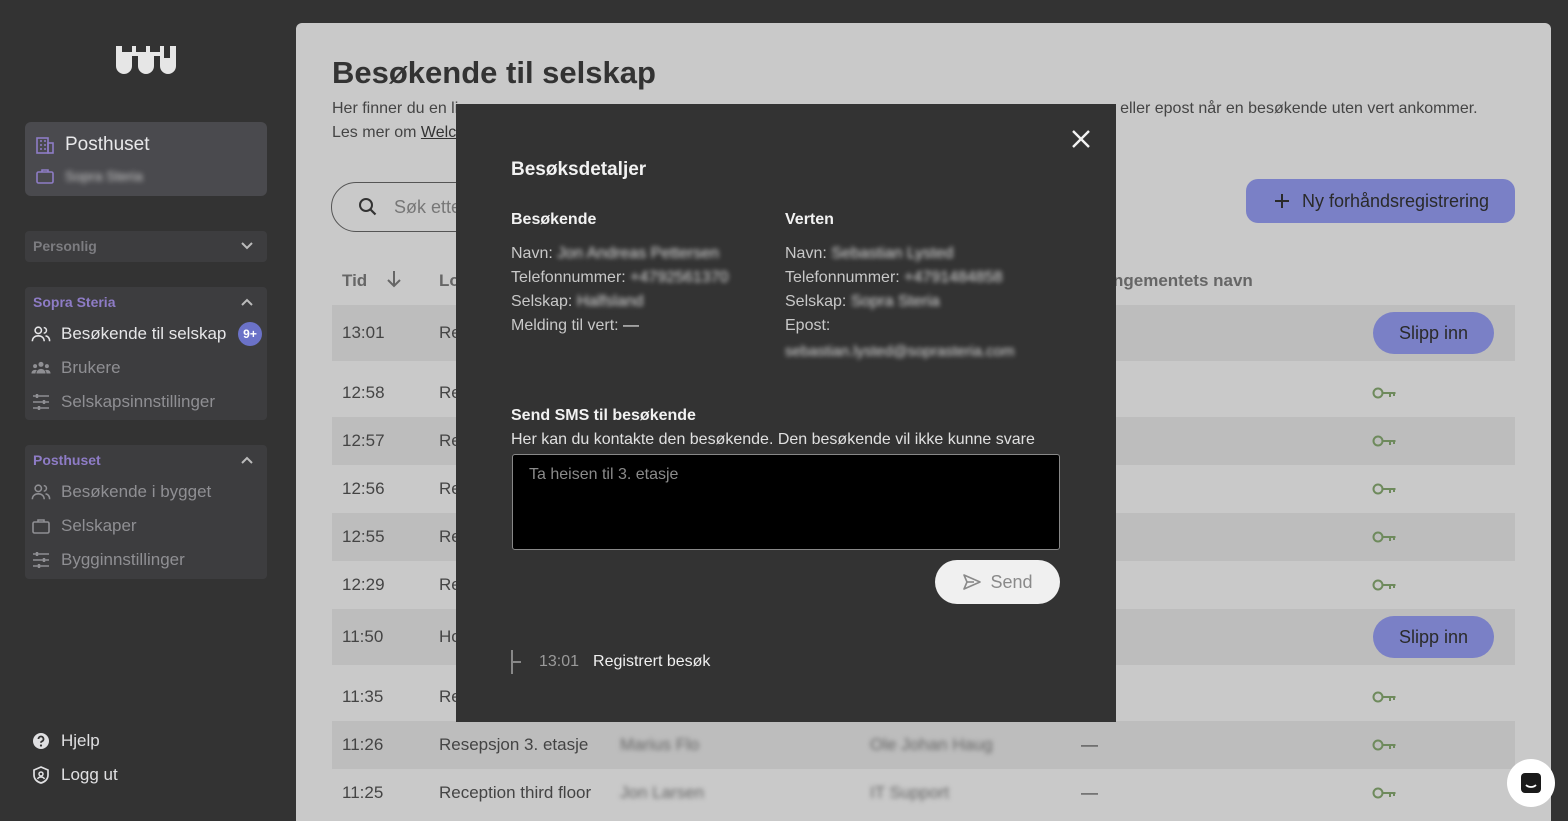 Image resolution: width=1568 pixels, height=821 pixels. I want to click on building-section-header: Posthuset, so click(146, 460).